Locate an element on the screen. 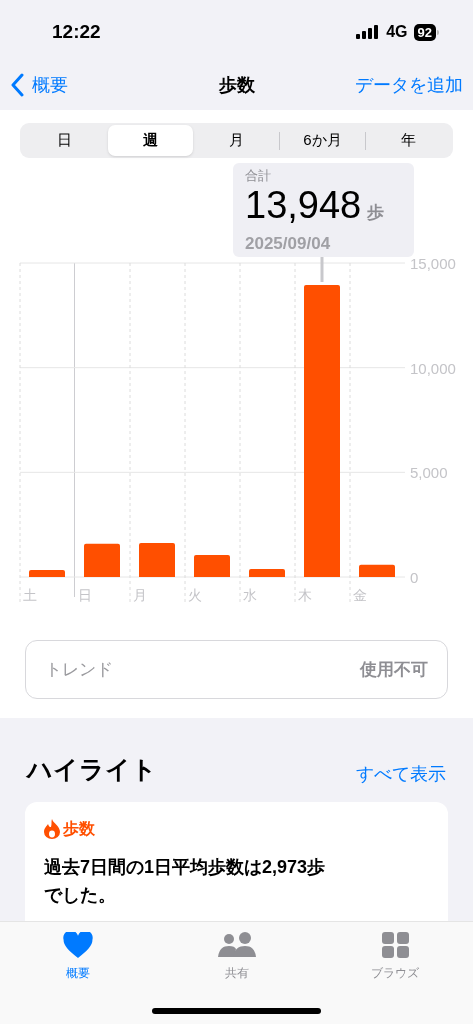  axis-day-label: 水 is located at coordinates (250, 594).